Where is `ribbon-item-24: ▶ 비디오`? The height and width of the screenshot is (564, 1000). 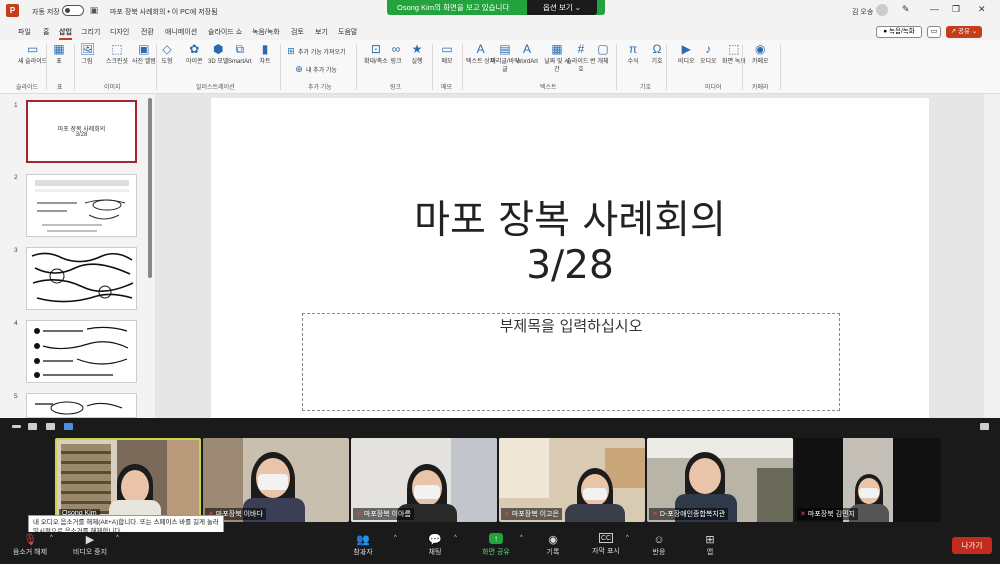
ribbon-item-24: ▶ 비디오 is located at coordinates (686, 54).